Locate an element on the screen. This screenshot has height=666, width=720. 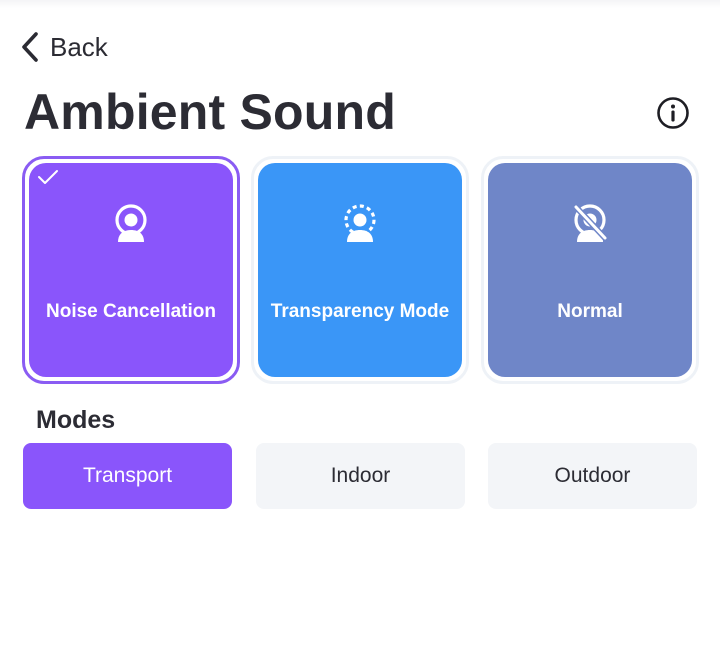
ambient-card-noise-cancellation: Noise Cancellation is located at coordinates (131, 270).